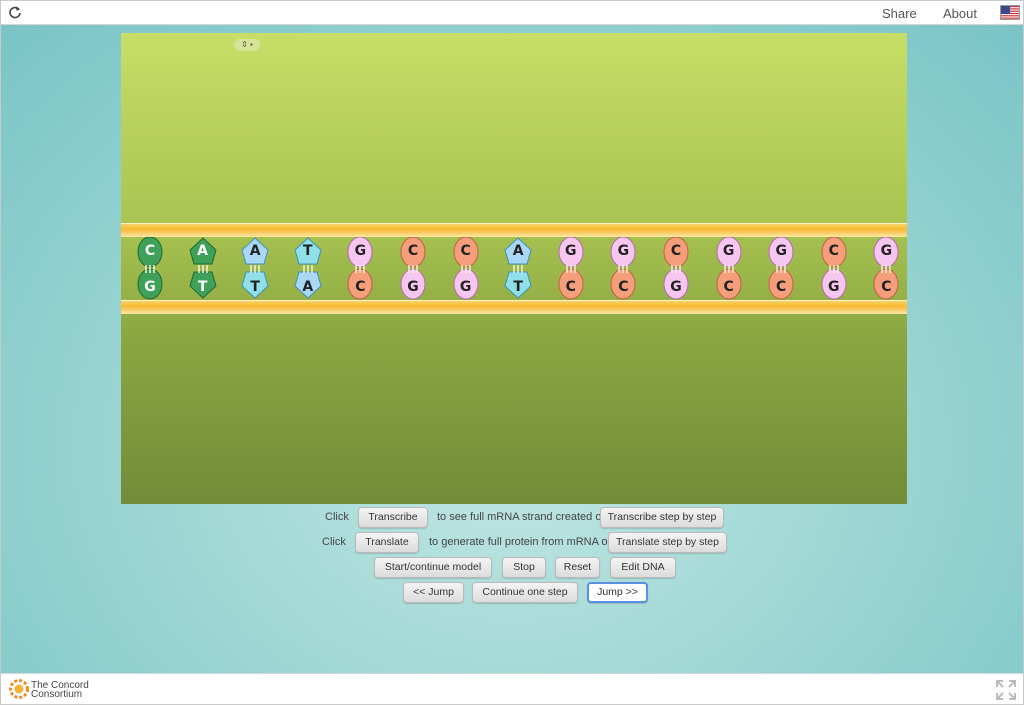 This screenshot has height=705, width=1024. I want to click on concord-consortium-logo: The Concord Consortium, so click(54, 690).